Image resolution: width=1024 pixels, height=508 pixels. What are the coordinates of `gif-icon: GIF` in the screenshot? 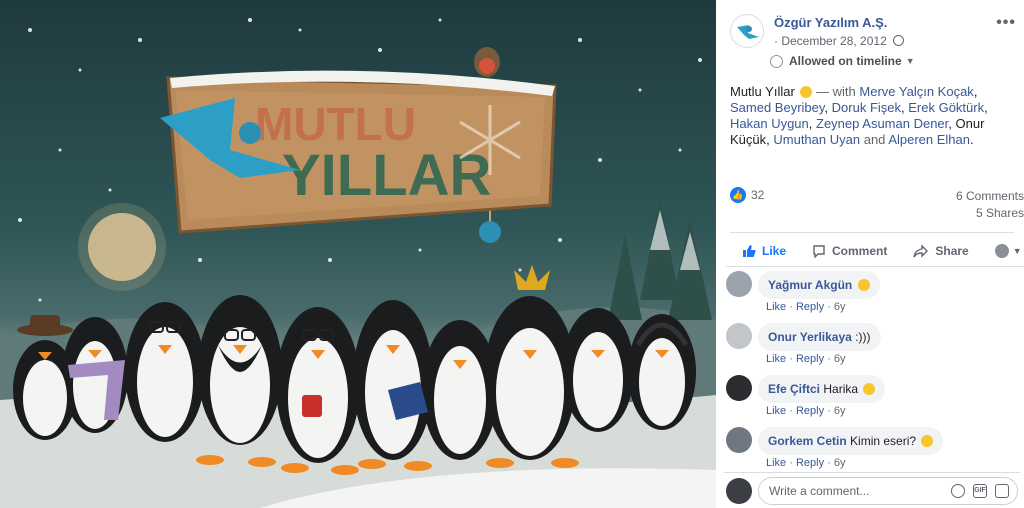 It's located at (980, 491).